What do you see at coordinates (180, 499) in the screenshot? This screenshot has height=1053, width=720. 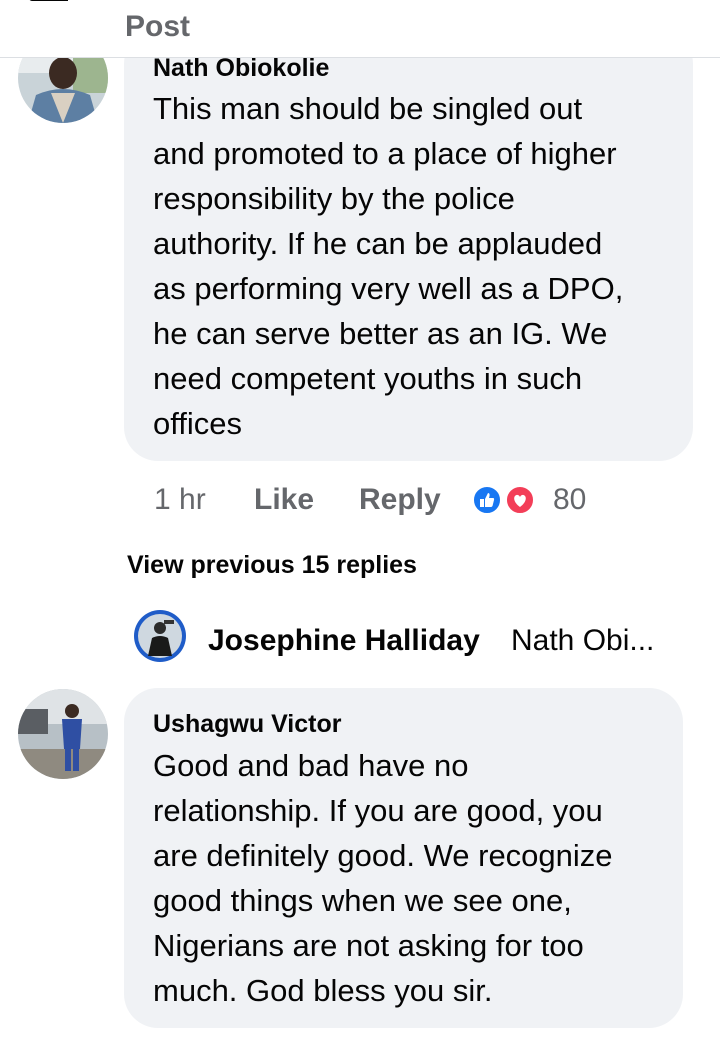 I see `comment-timestamp: 1 hr` at bounding box center [180, 499].